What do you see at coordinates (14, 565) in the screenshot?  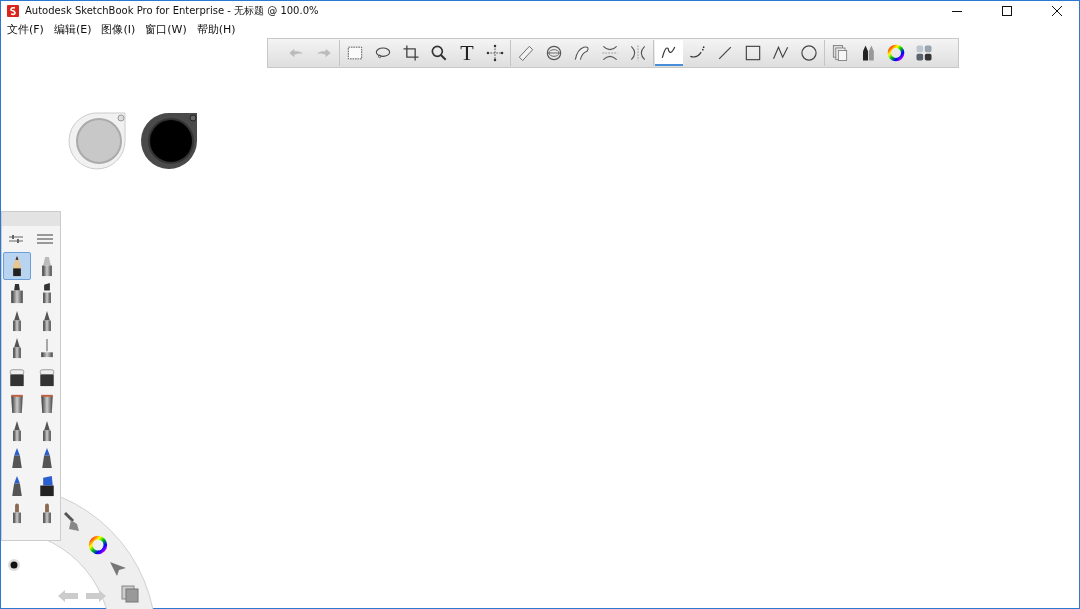 I see `brush-size-dot-icon` at bounding box center [14, 565].